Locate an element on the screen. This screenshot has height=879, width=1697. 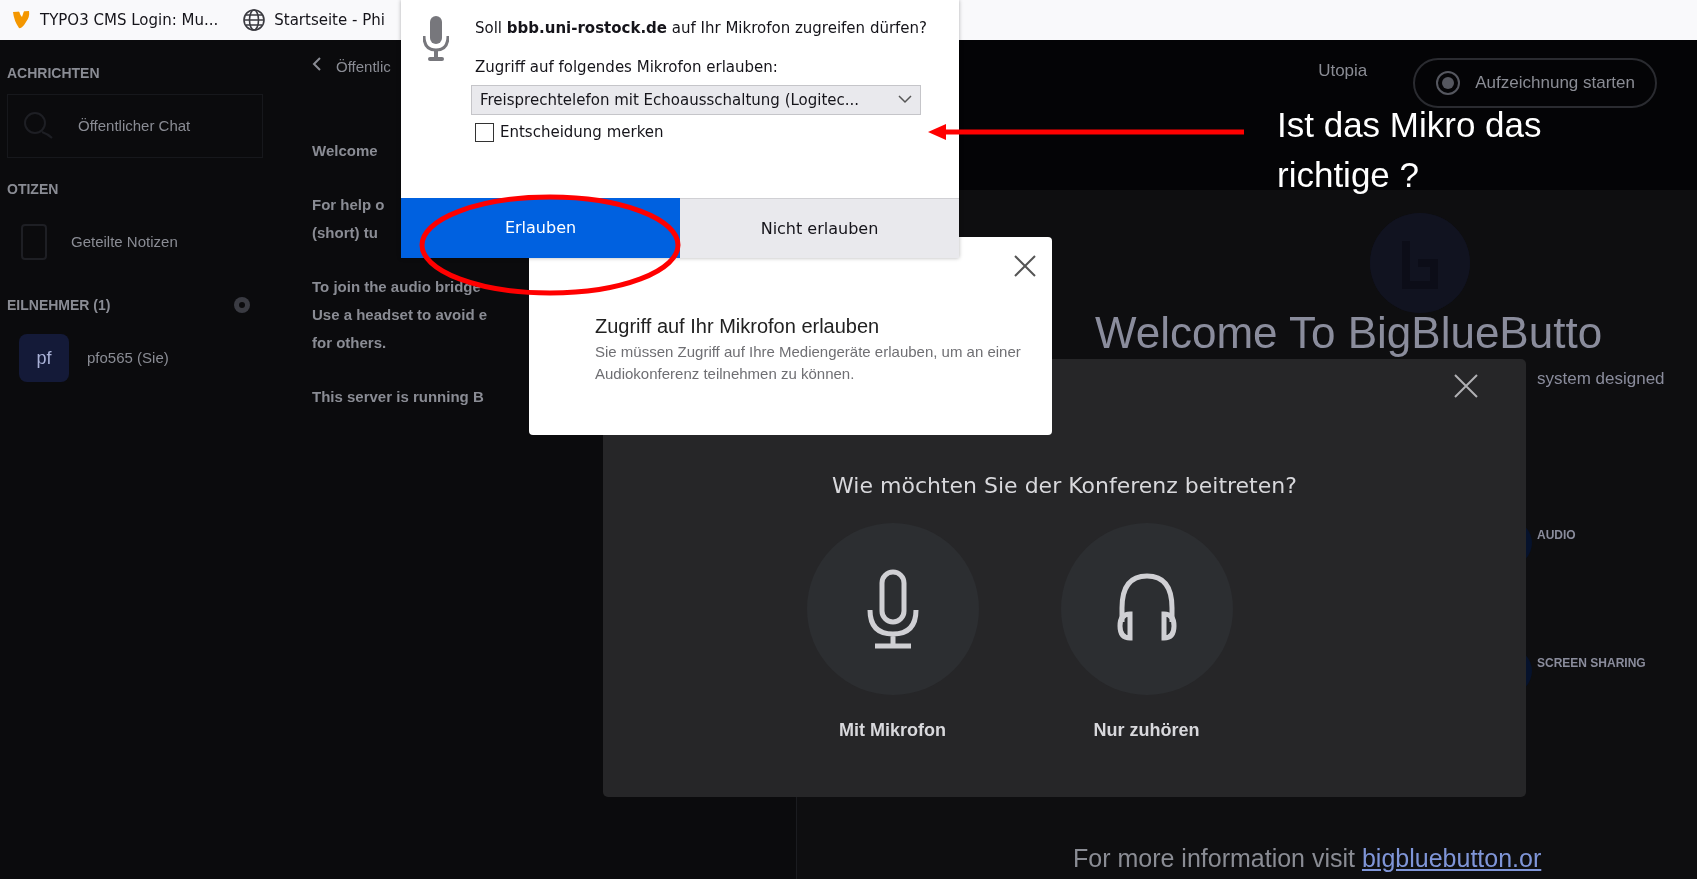
chat-message: Welcome is located at coordinates (345, 150).